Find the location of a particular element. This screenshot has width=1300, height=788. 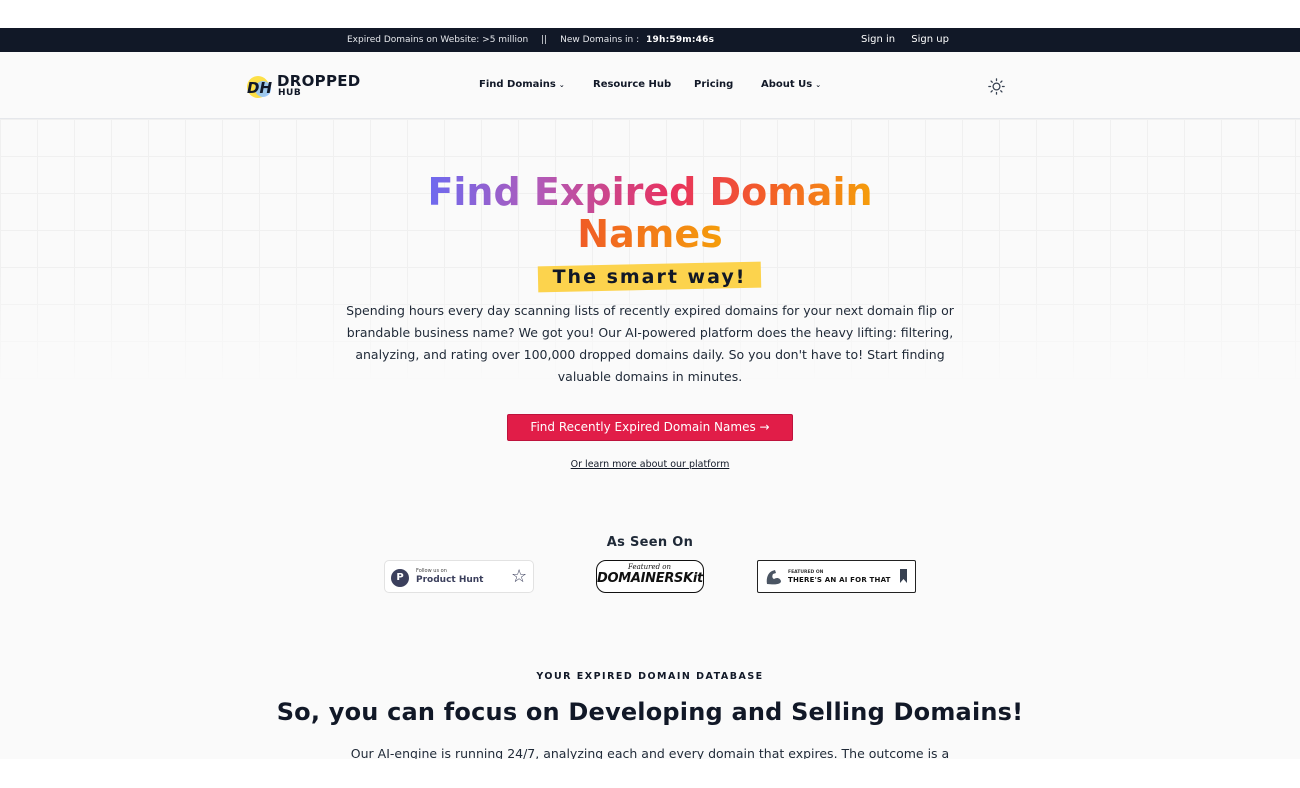

ai-for-that-badge: FEATURED ON THERE'S AN AI FOR THAT is located at coordinates (836, 576).